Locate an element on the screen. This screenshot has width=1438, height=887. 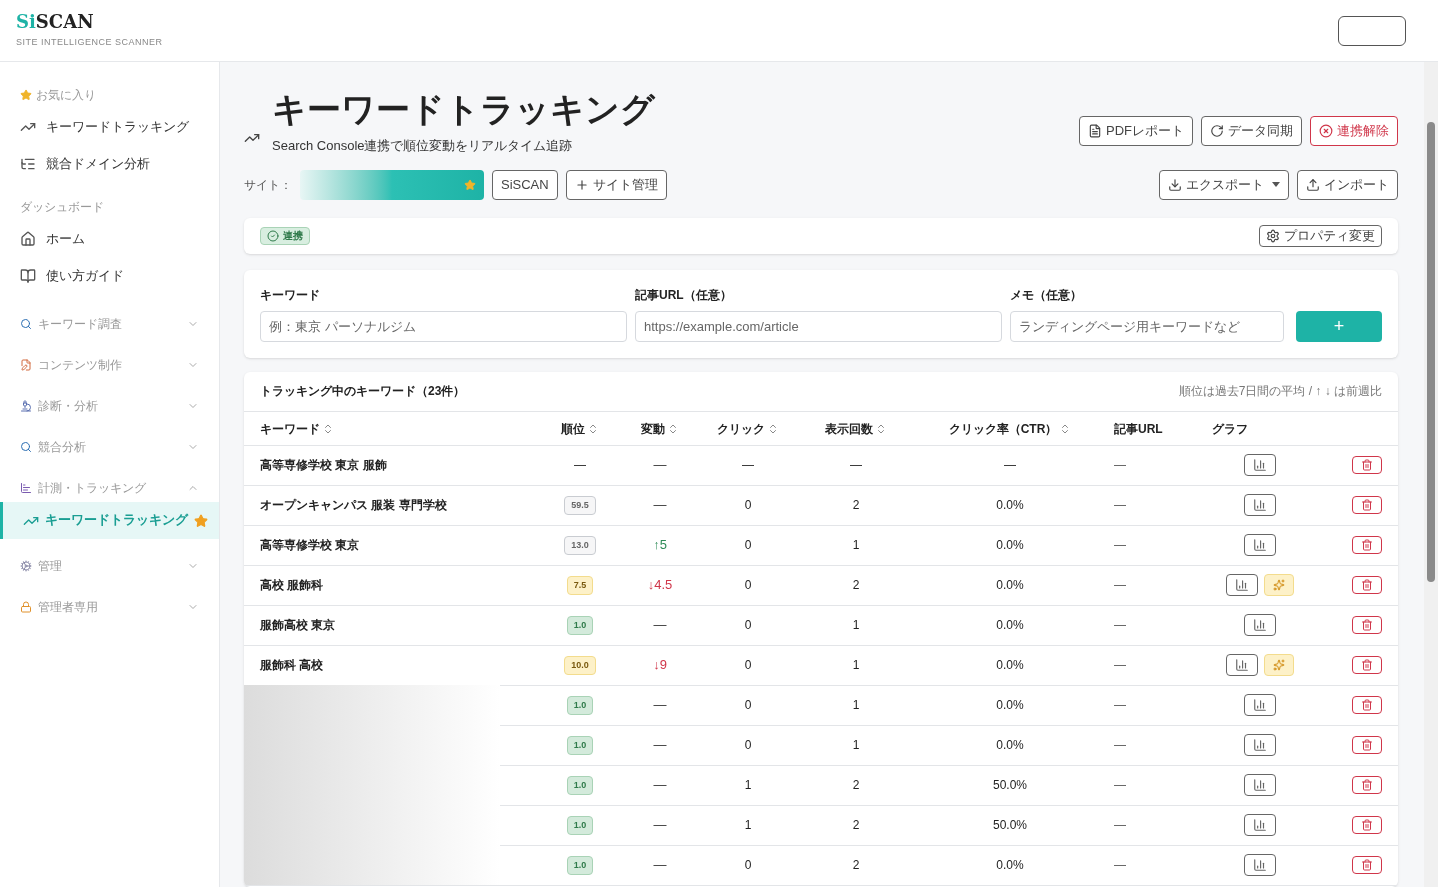
site-button: サイト管理 is located at coordinates (616, 184).